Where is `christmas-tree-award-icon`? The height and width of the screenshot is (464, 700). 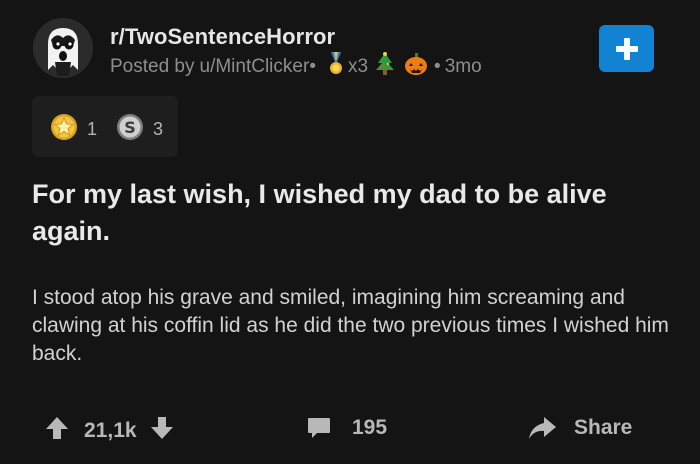
christmas-tree-award-icon is located at coordinates (385, 67).